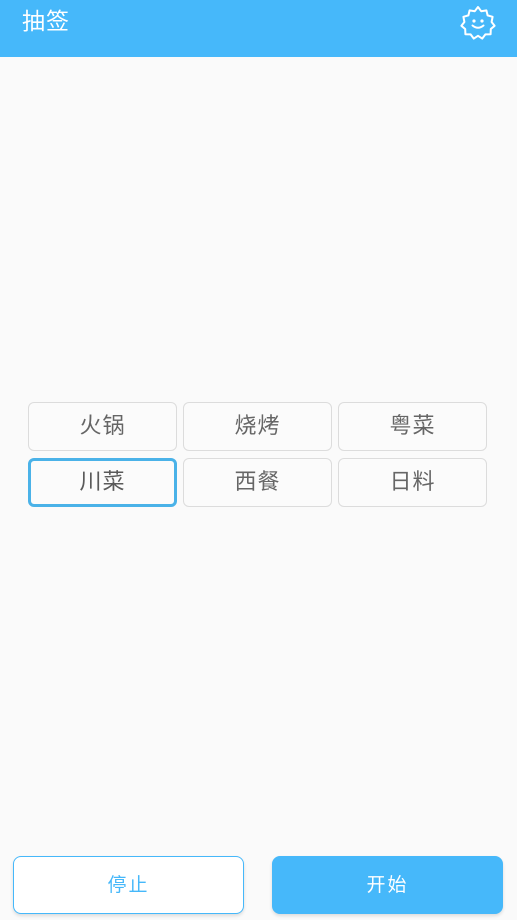 The height and width of the screenshot is (920, 517). I want to click on option-western: 西餐, so click(257, 482).